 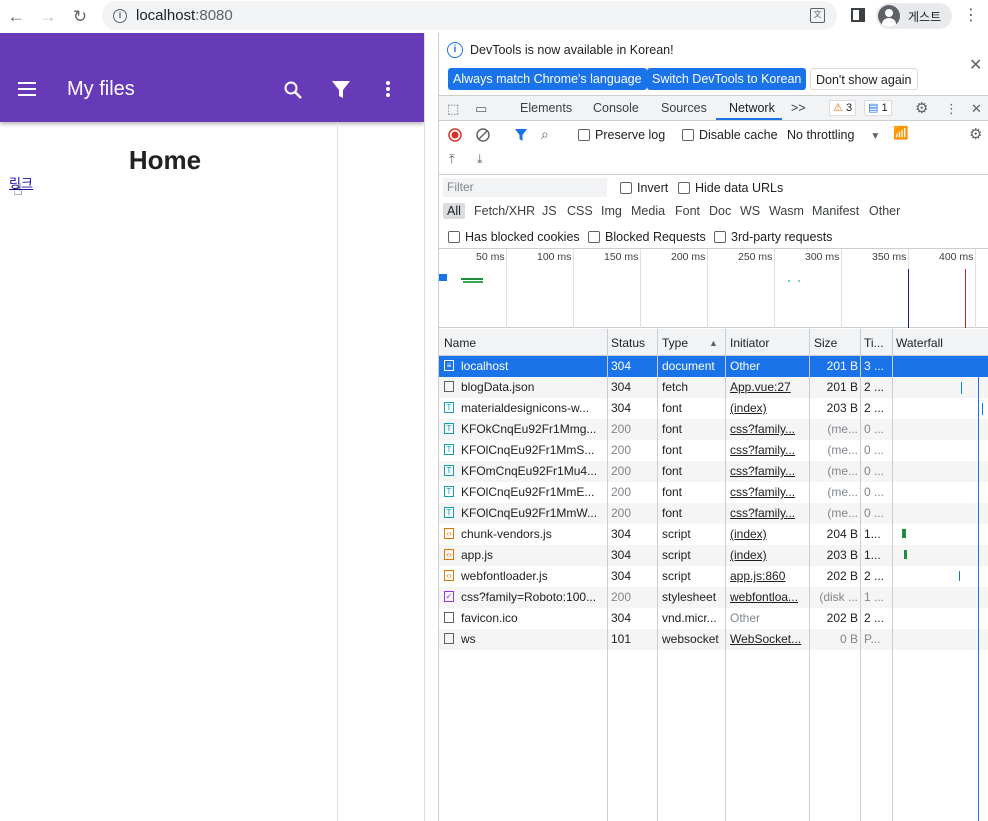 What do you see at coordinates (768, 576) in the screenshot?
I see `request-initiator: app.js:860` at bounding box center [768, 576].